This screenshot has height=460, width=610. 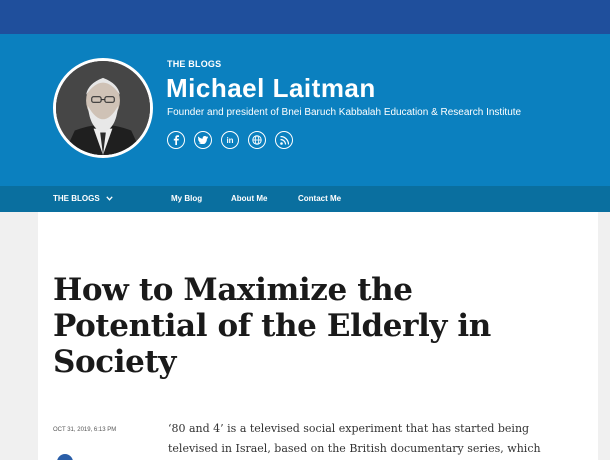 What do you see at coordinates (604, 336) in the screenshot?
I see `right-gutter` at bounding box center [604, 336].